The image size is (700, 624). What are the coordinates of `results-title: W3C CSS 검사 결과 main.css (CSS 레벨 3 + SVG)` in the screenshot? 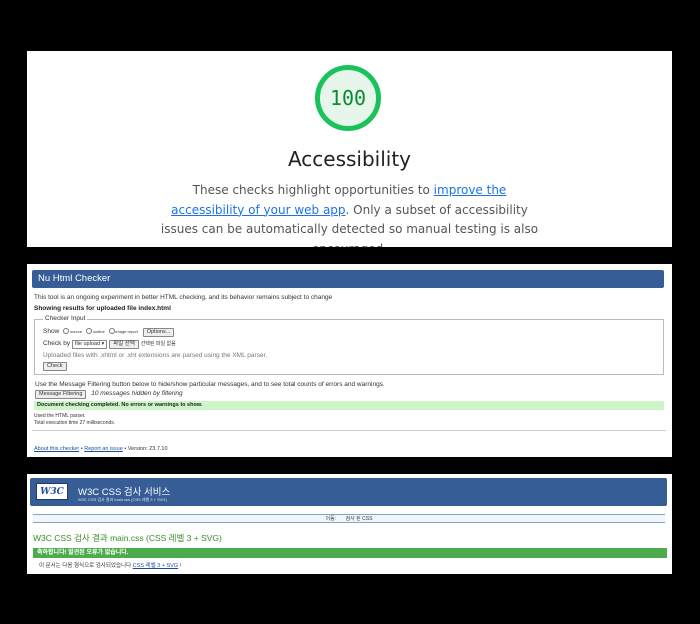 It's located at (127, 538).